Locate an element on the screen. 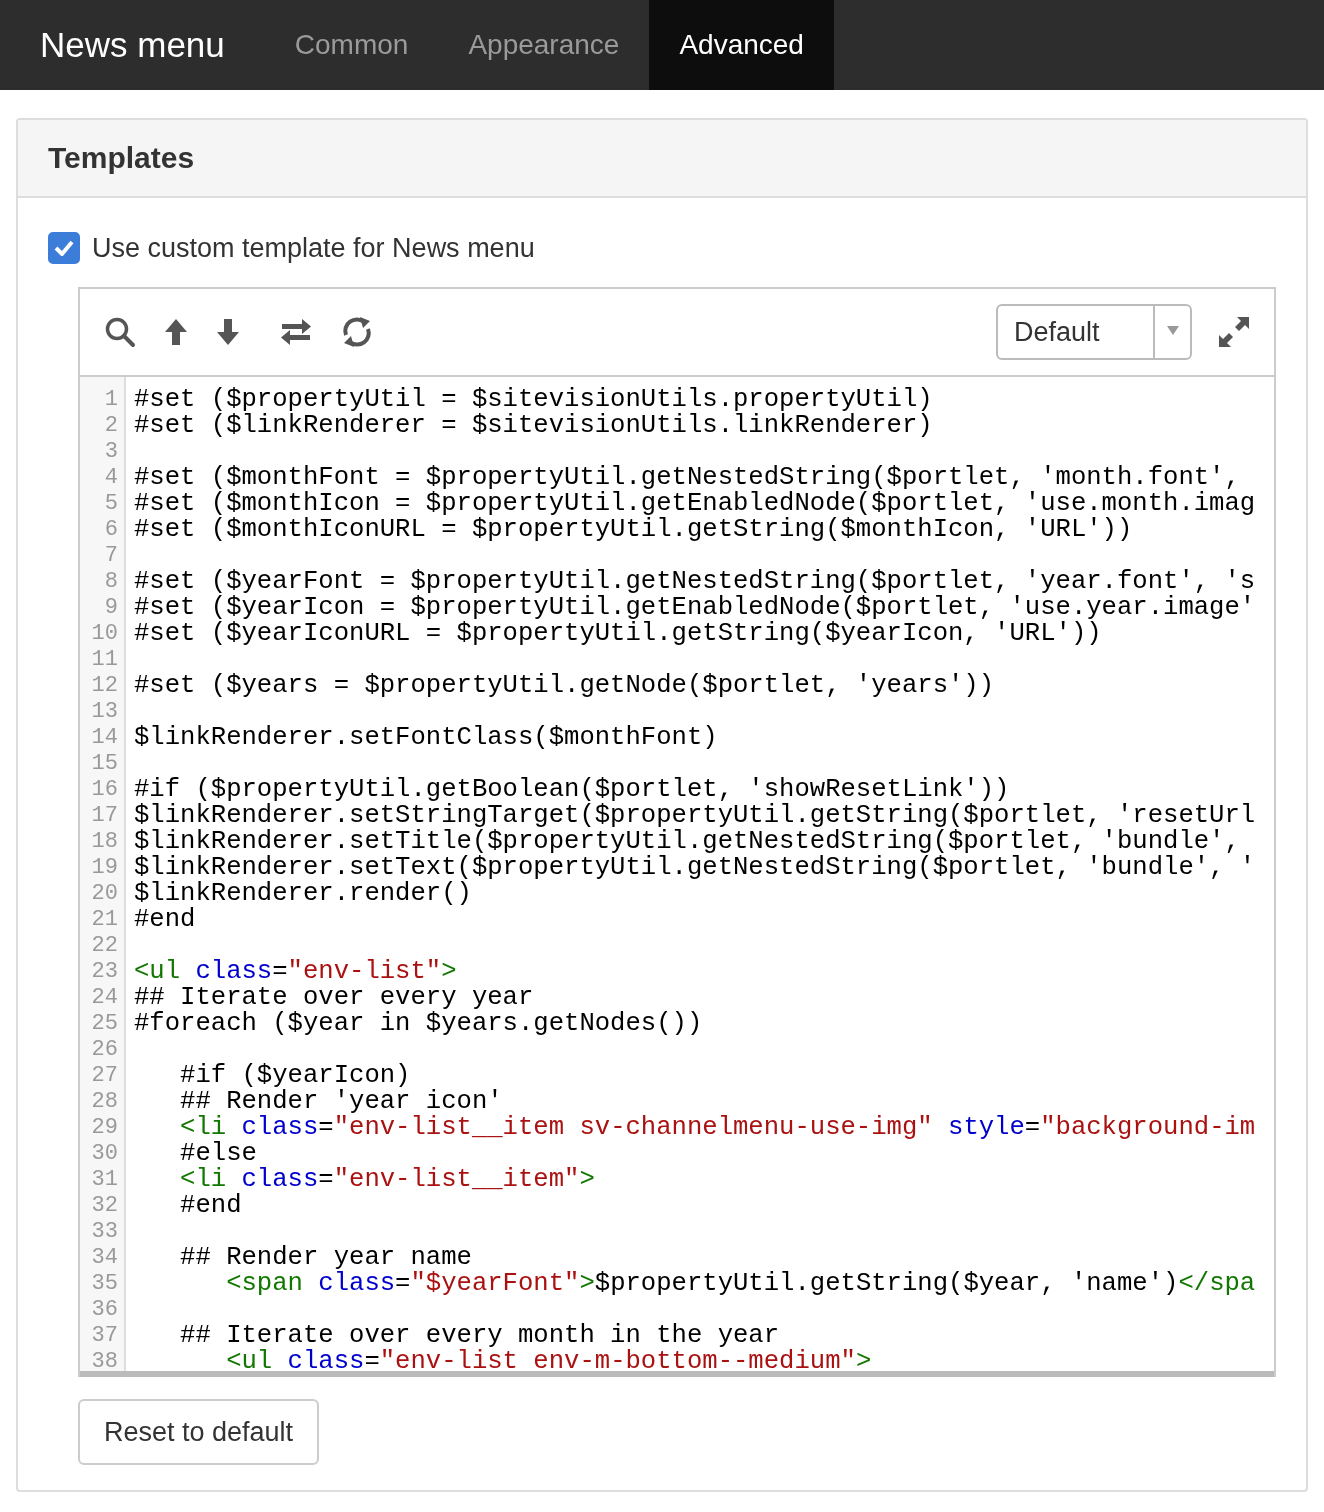  line-number: 9 is located at coordinates (111, 608).